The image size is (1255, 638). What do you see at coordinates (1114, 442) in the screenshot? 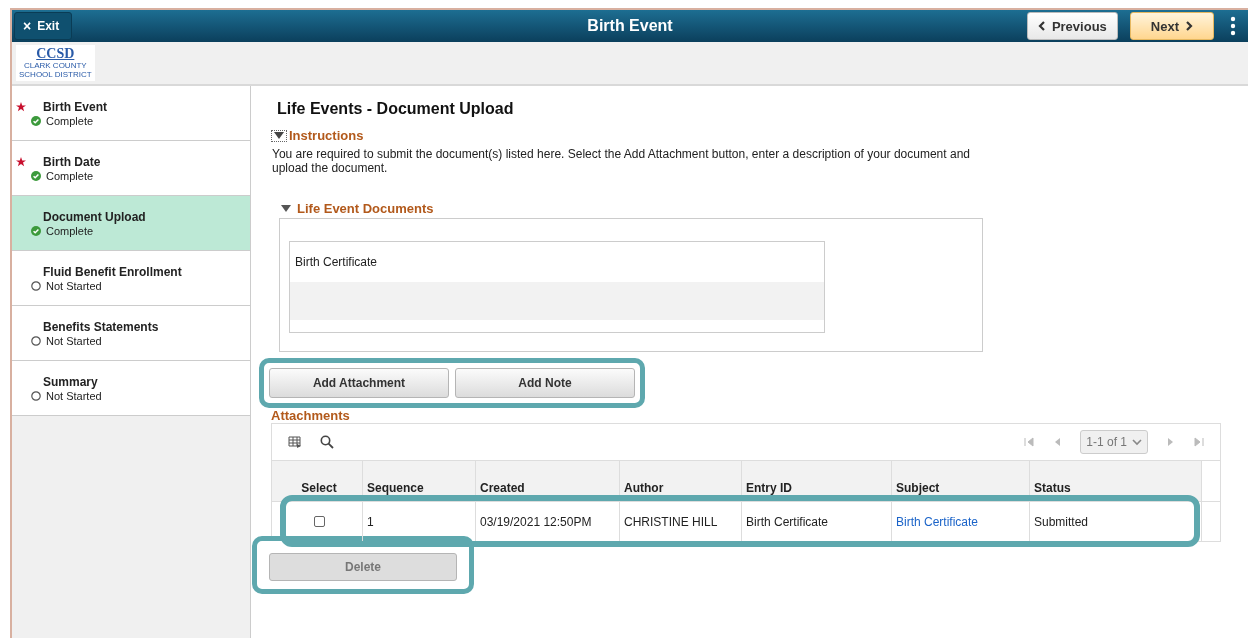
I see `page-dropdown: 1-1 of 1` at bounding box center [1114, 442].